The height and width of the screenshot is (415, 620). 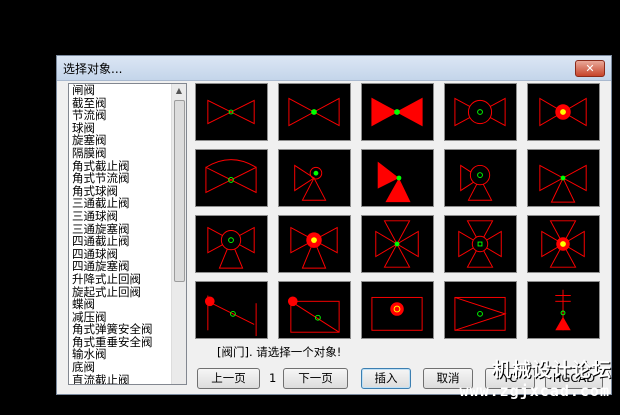 I want to click on list-item: 升降式止回阀, so click(x=120, y=279).